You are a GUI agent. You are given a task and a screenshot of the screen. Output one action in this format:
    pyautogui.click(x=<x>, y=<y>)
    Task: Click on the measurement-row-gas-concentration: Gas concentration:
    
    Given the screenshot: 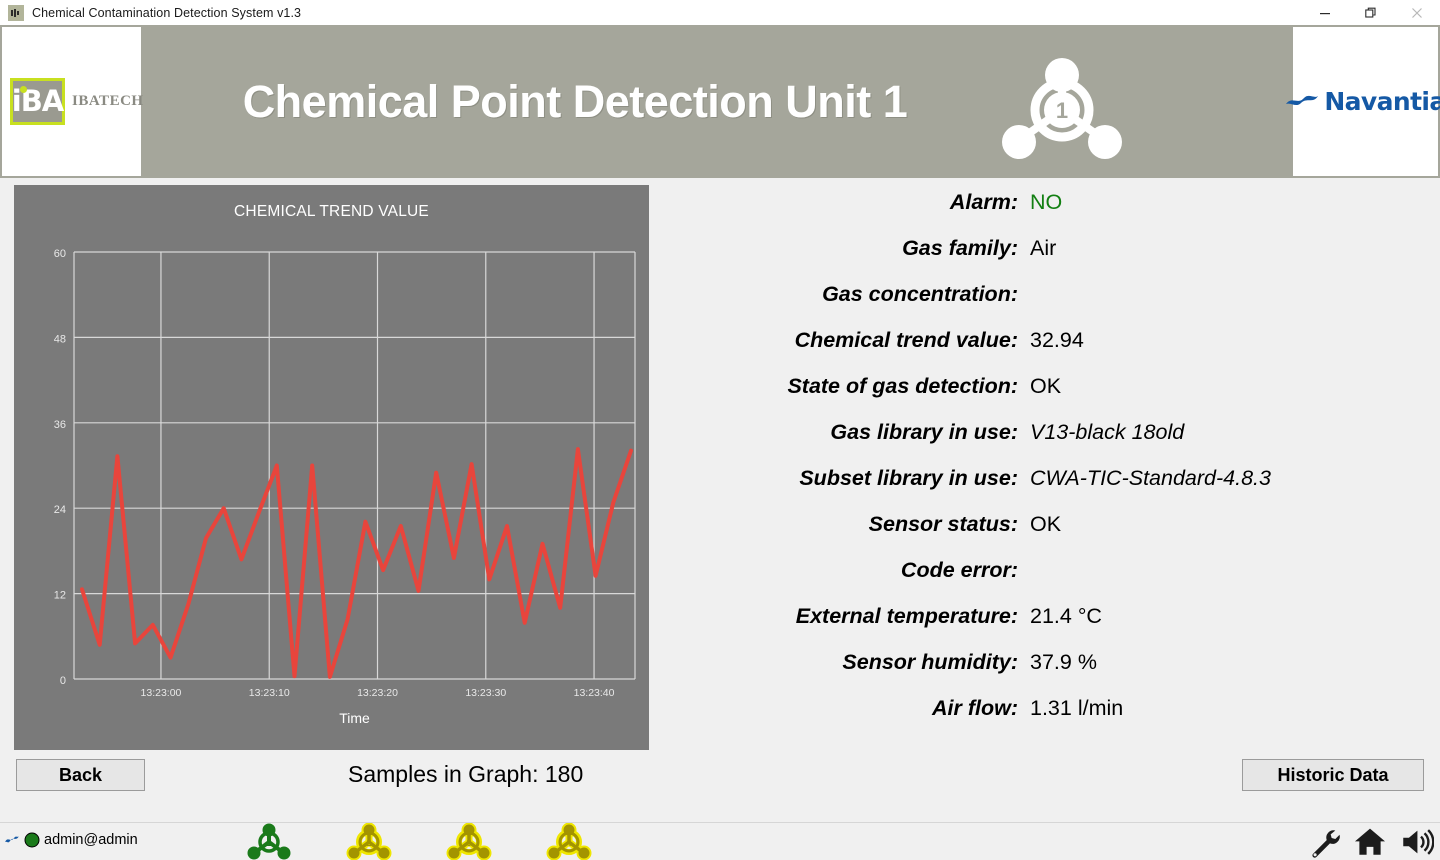 What is the action you would take?
    pyautogui.click(x=1045, y=305)
    